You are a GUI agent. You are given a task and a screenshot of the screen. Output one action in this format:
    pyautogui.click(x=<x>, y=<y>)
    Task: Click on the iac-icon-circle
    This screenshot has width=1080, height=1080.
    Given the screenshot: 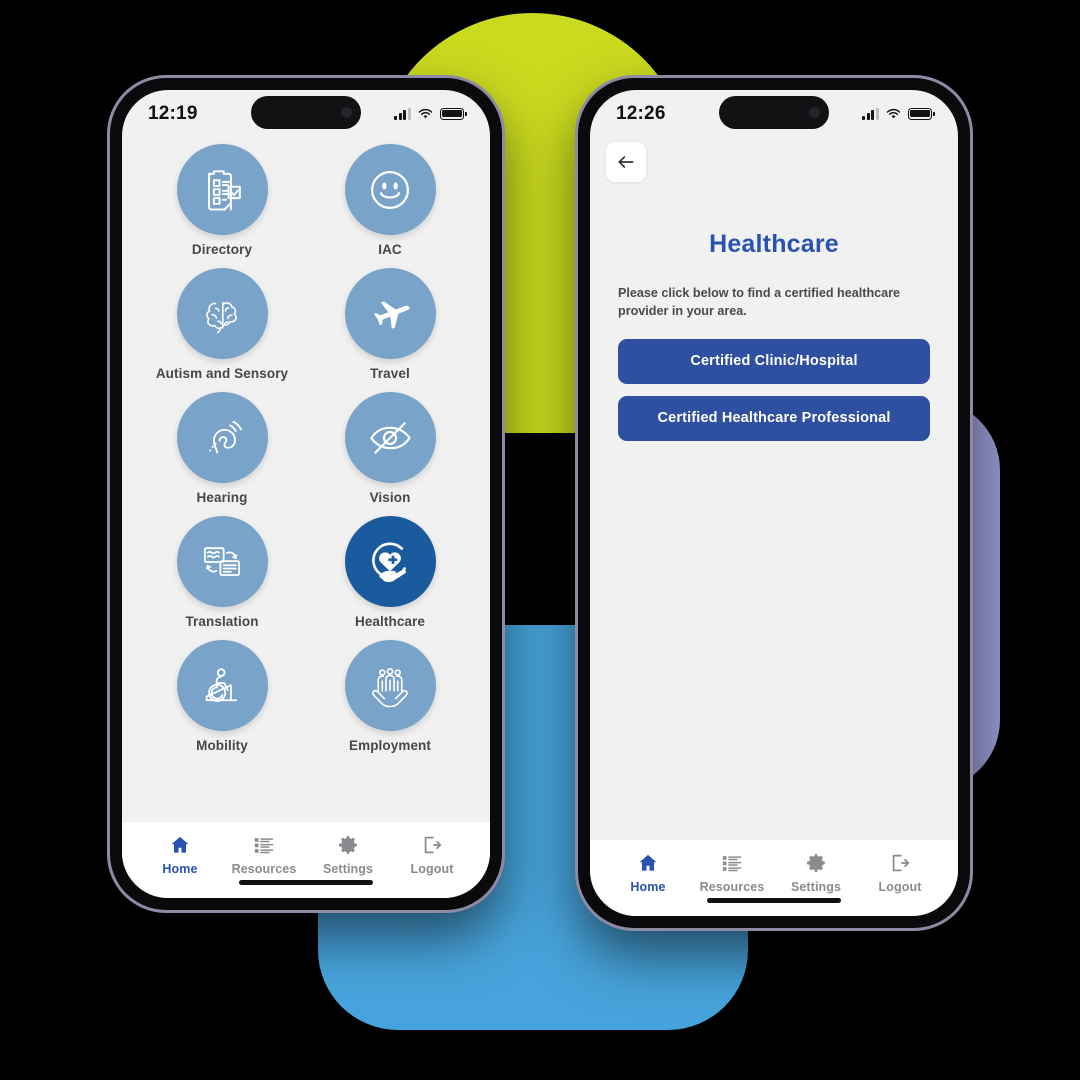 What is the action you would take?
    pyautogui.click(x=390, y=189)
    